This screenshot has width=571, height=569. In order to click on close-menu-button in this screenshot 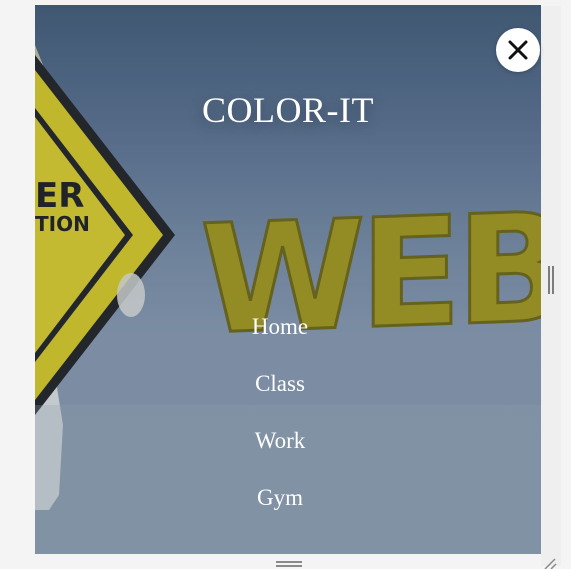, I will do `click(518, 50)`.